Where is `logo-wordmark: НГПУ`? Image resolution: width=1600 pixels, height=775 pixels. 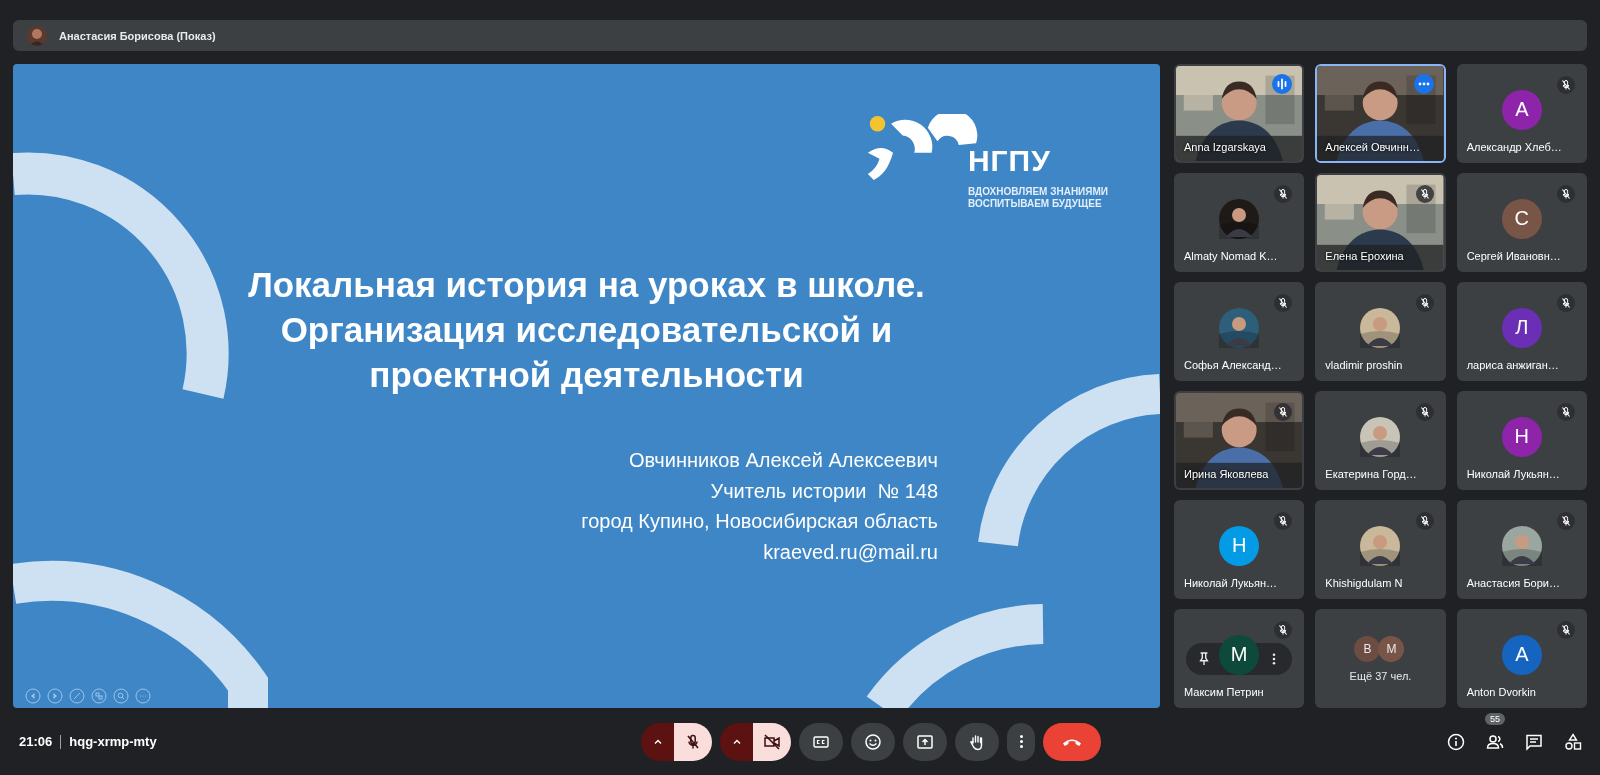
logo-wordmark: НГПУ is located at coordinates (1009, 161).